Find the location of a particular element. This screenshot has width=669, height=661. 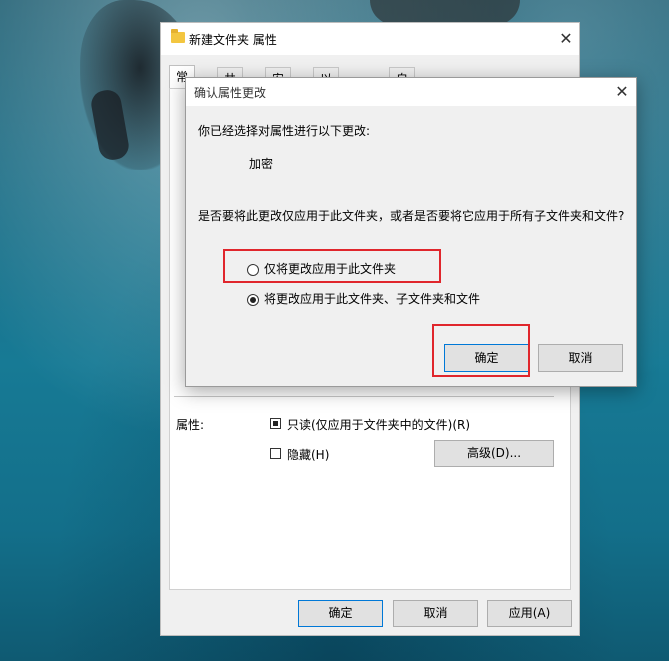

cancel-button: 取消 is located at coordinates (435, 613).